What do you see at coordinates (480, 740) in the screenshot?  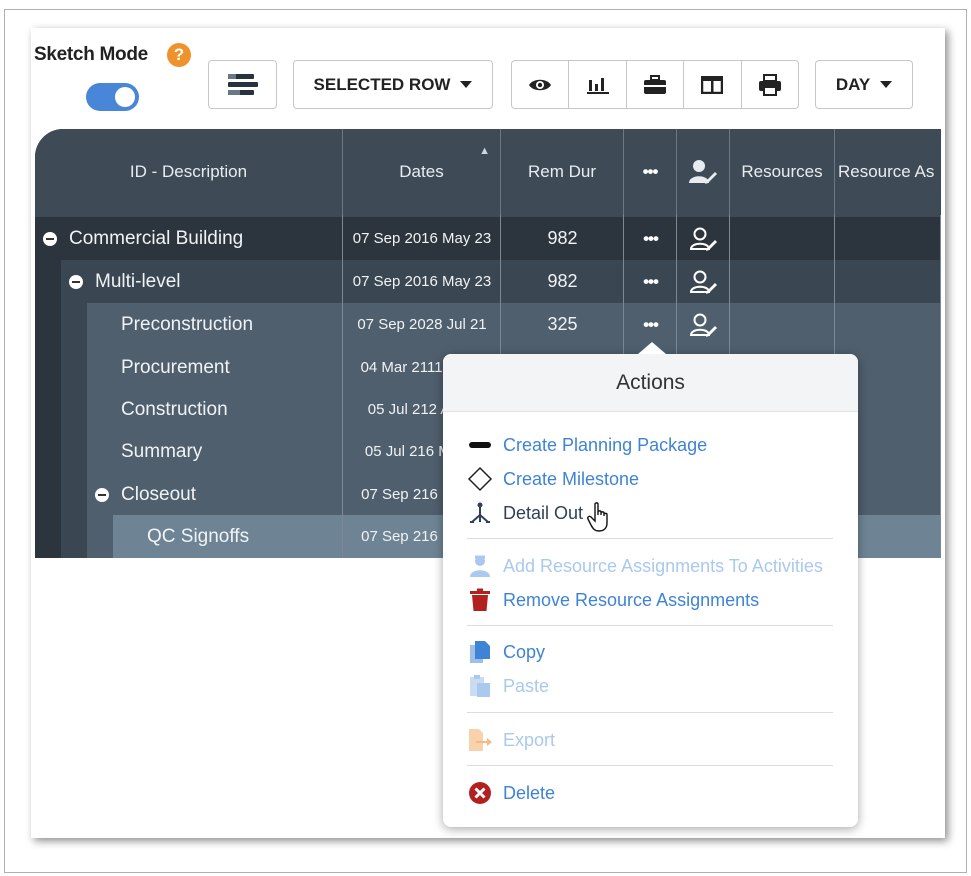 I see `export-icon` at bounding box center [480, 740].